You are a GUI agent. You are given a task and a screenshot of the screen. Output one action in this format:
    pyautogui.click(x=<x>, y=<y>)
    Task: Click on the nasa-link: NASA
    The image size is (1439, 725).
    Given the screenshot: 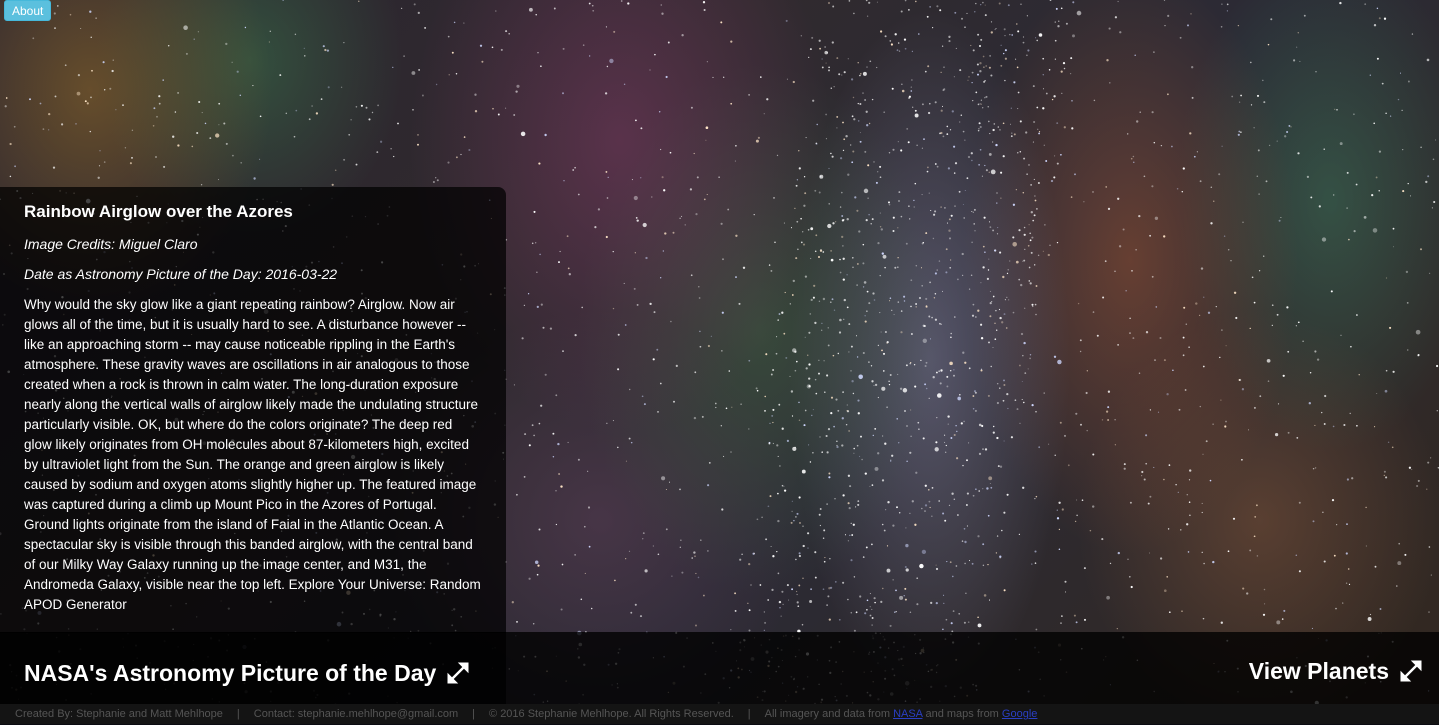 What is the action you would take?
    pyautogui.click(x=907, y=714)
    